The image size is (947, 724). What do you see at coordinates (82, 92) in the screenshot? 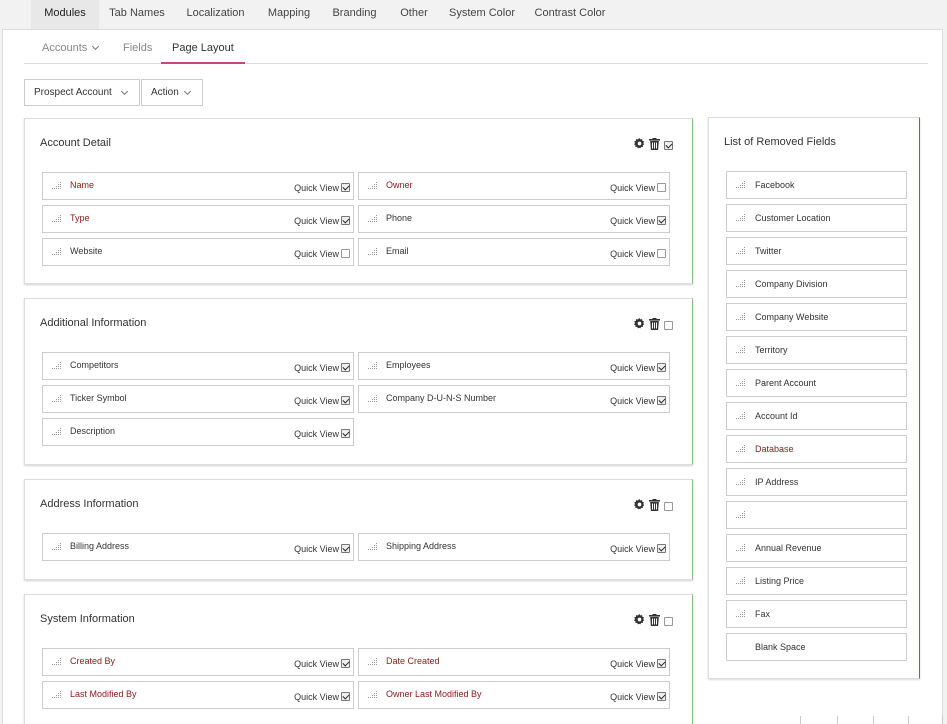
I see `layout-select: Prospect Account` at bounding box center [82, 92].